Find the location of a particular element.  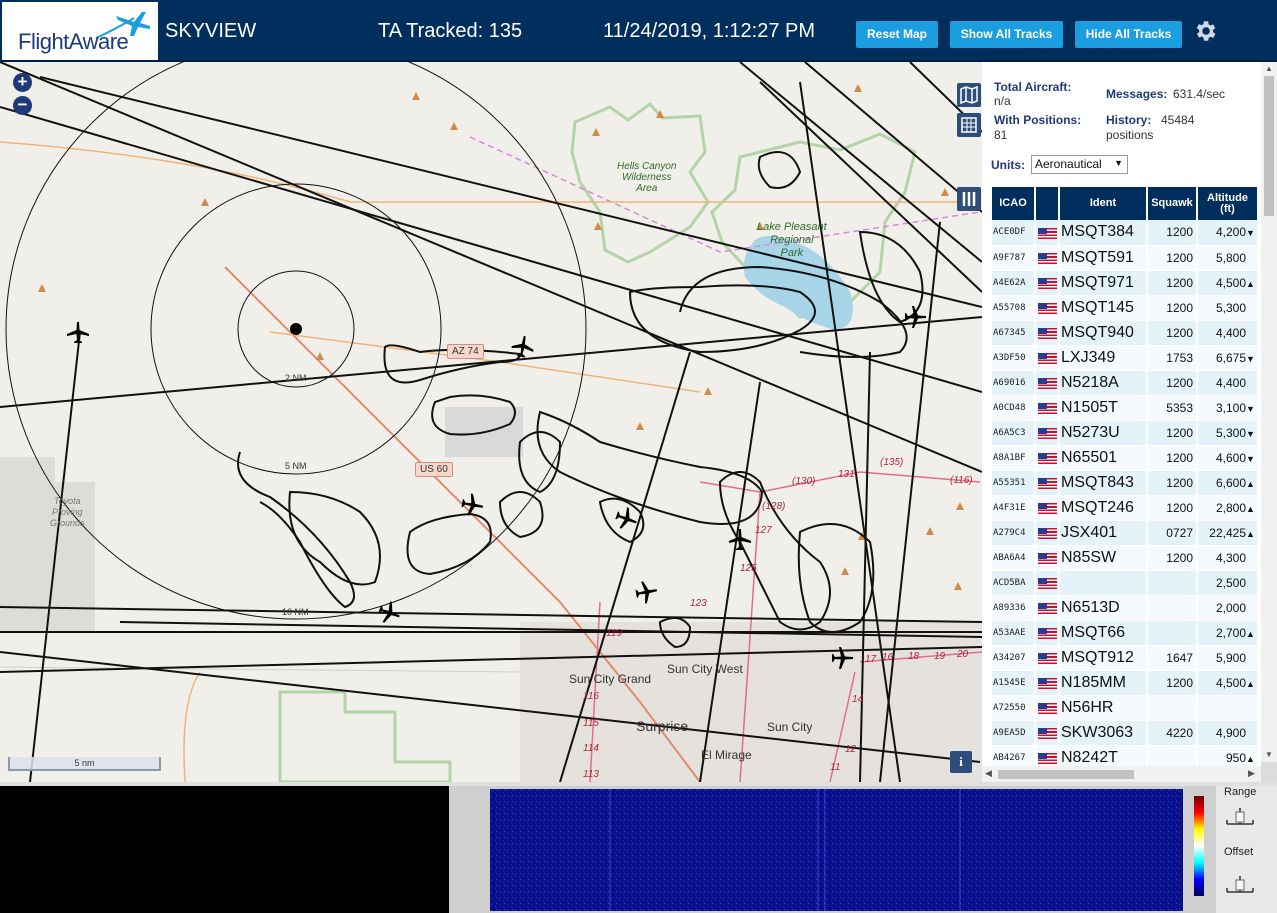

icao-cell: A55708 is located at coordinates (1014, 308).